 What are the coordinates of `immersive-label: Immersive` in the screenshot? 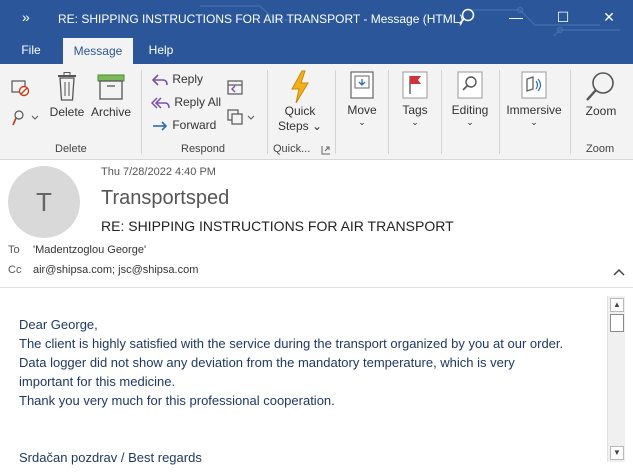 It's located at (534, 110).